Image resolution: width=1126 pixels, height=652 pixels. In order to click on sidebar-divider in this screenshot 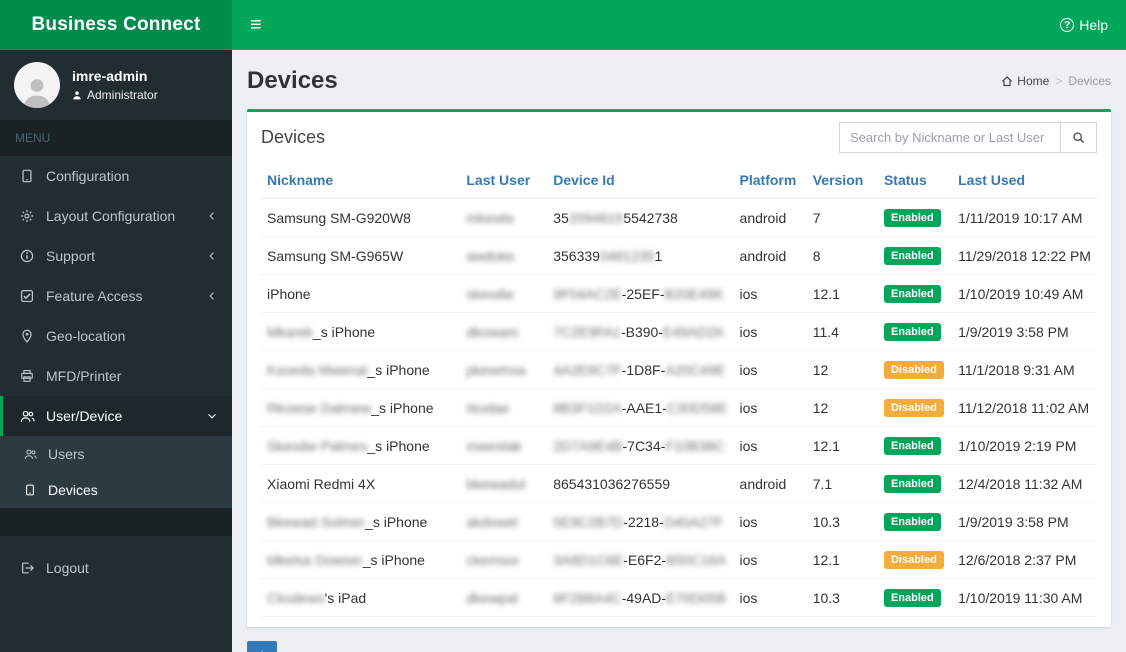, I will do `click(116, 522)`.